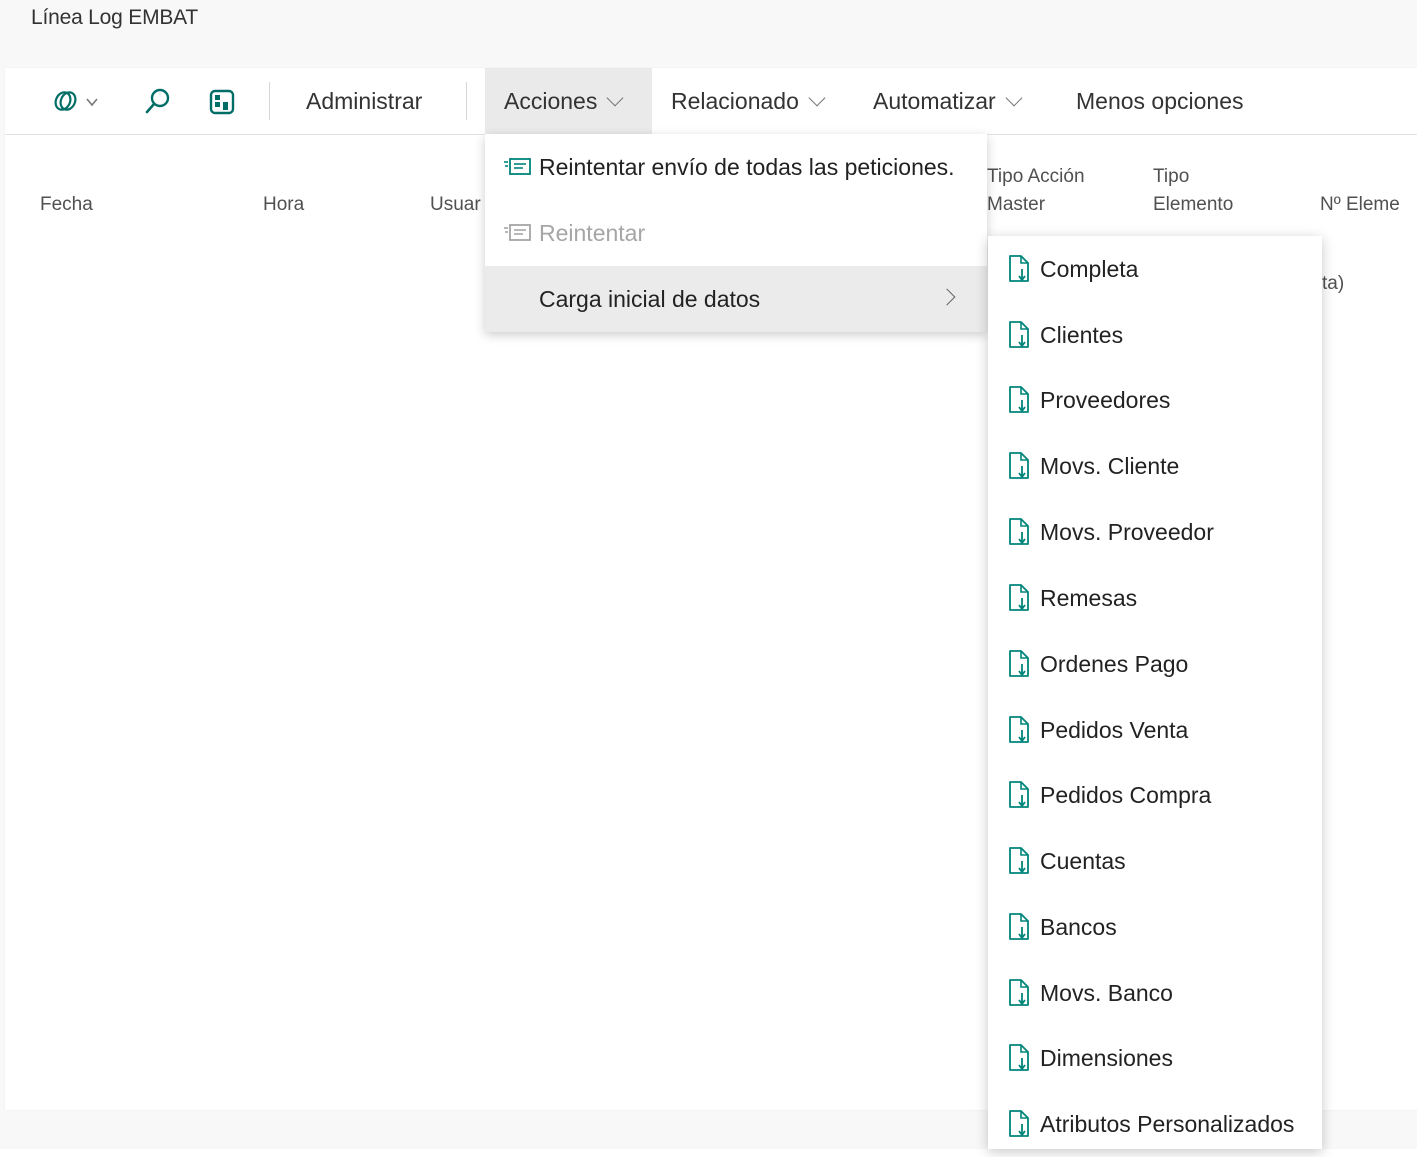 This screenshot has width=1417, height=1157. I want to click on chevron-right-icon, so click(947, 297).